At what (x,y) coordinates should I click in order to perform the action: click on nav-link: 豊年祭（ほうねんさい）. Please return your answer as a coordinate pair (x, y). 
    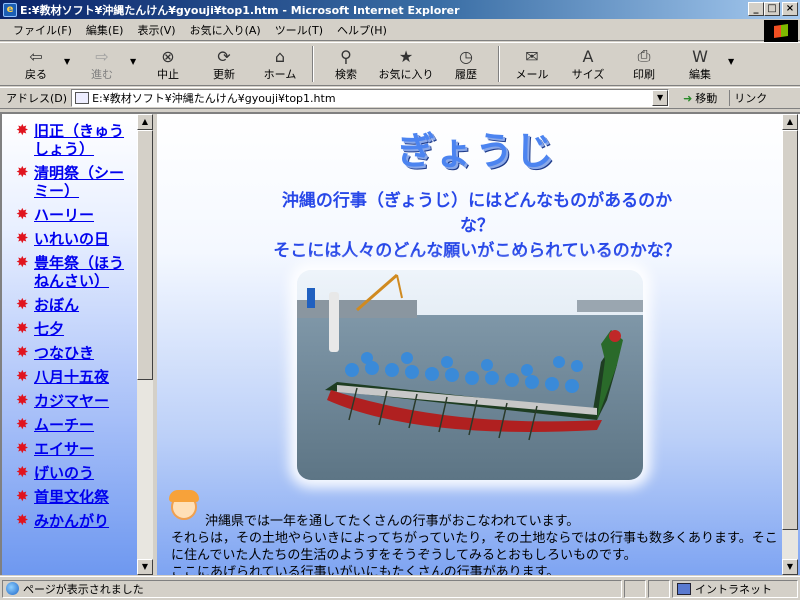
    Looking at the image, I should click on (80, 272).